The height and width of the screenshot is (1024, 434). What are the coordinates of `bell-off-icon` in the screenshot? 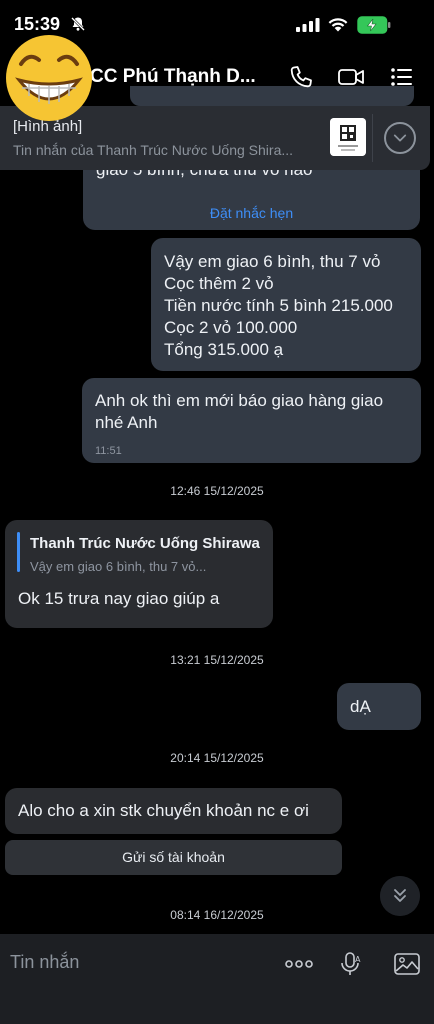 It's located at (78, 24).